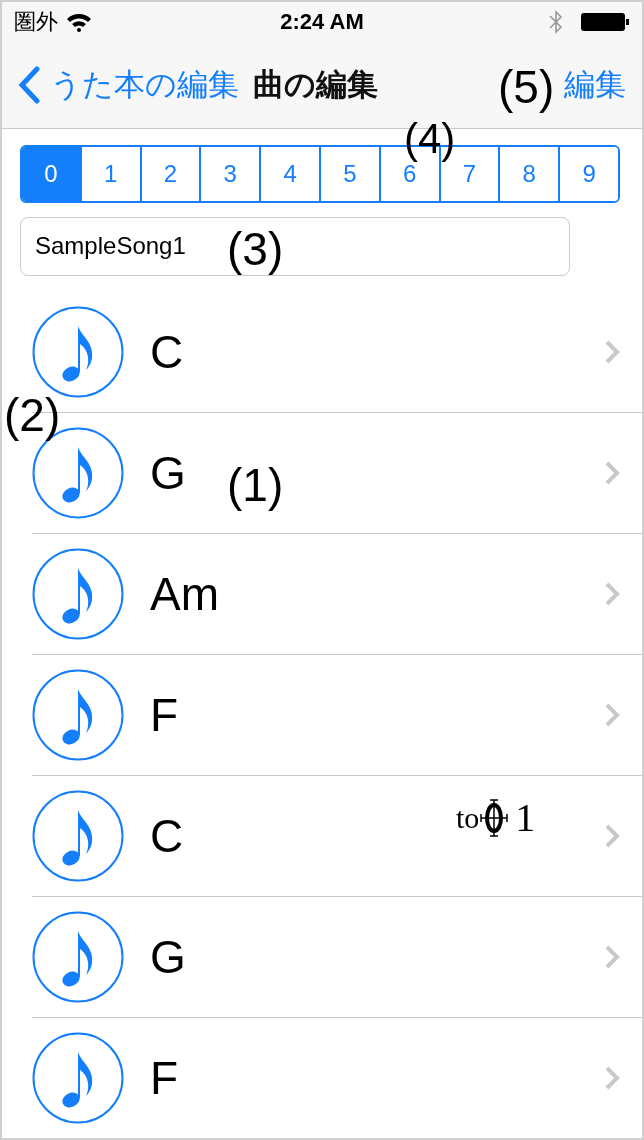  What do you see at coordinates (525, 817) in the screenshot?
I see `jump-number: 1` at bounding box center [525, 817].